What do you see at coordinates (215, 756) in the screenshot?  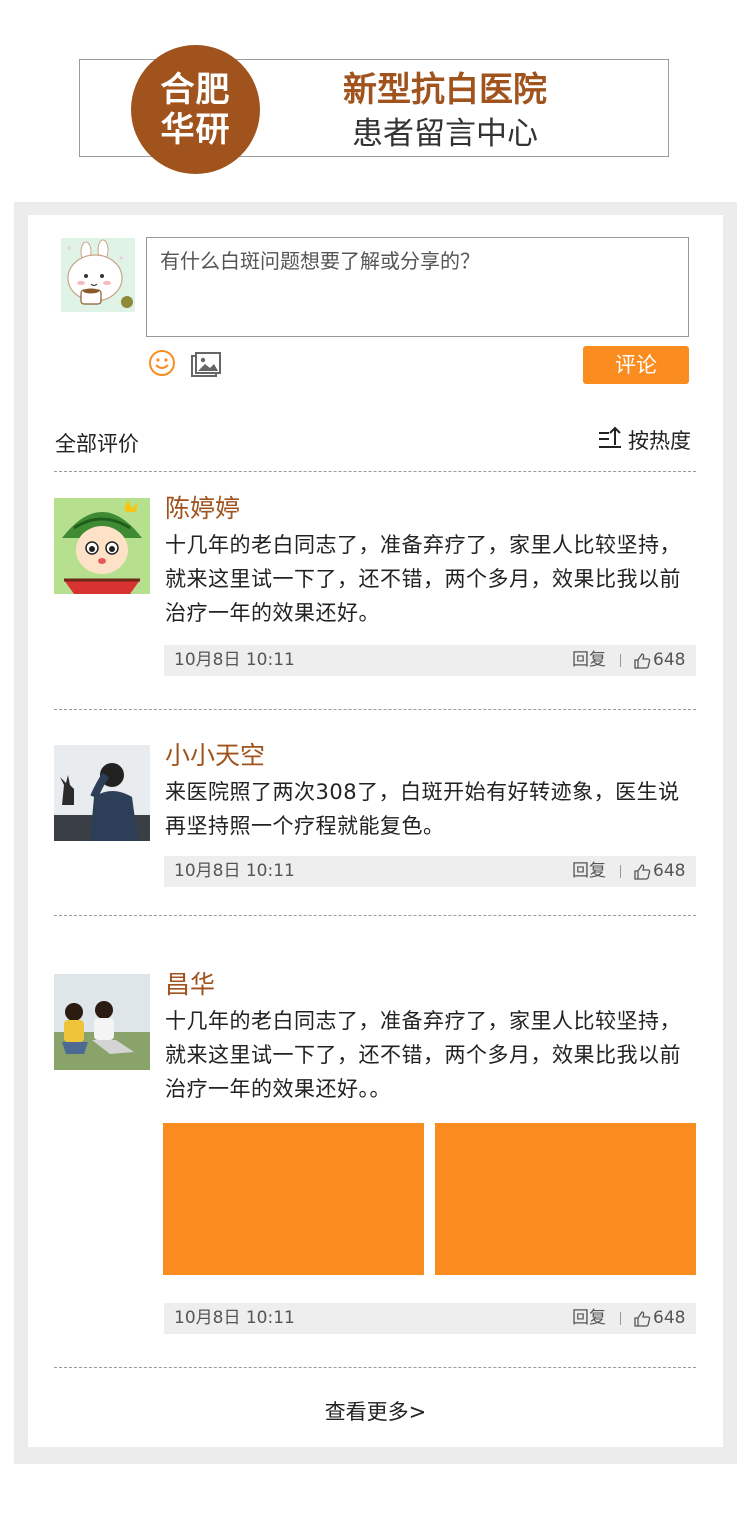 I see `commenter-name: 小小天空` at bounding box center [215, 756].